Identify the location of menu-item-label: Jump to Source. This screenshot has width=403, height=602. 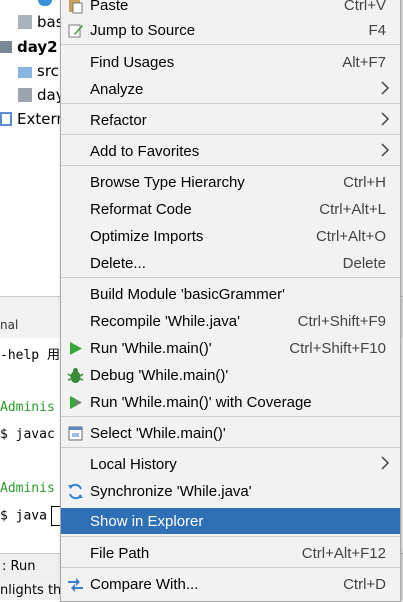
(143, 30).